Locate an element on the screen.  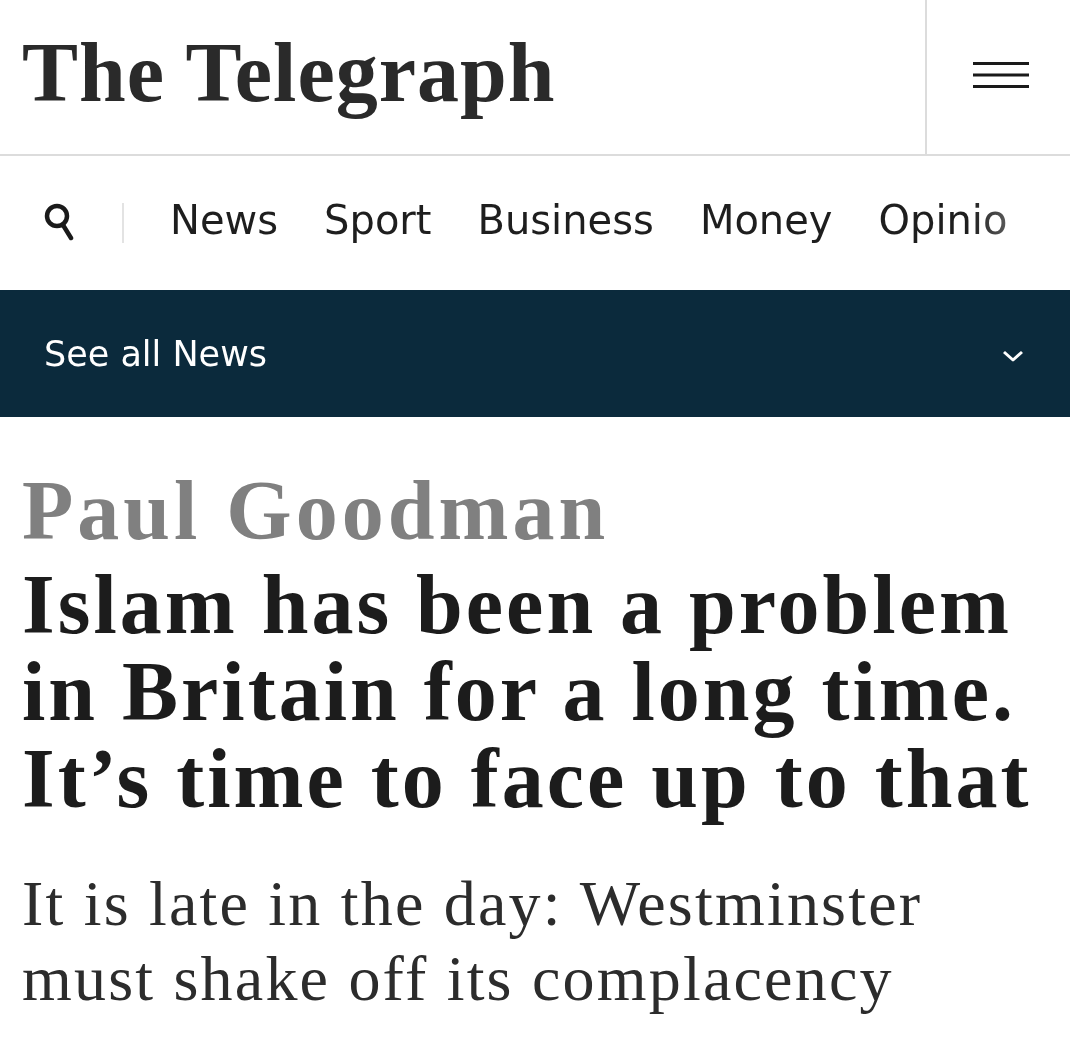
nav-link: Opinio is located at coordinates (943, 223).